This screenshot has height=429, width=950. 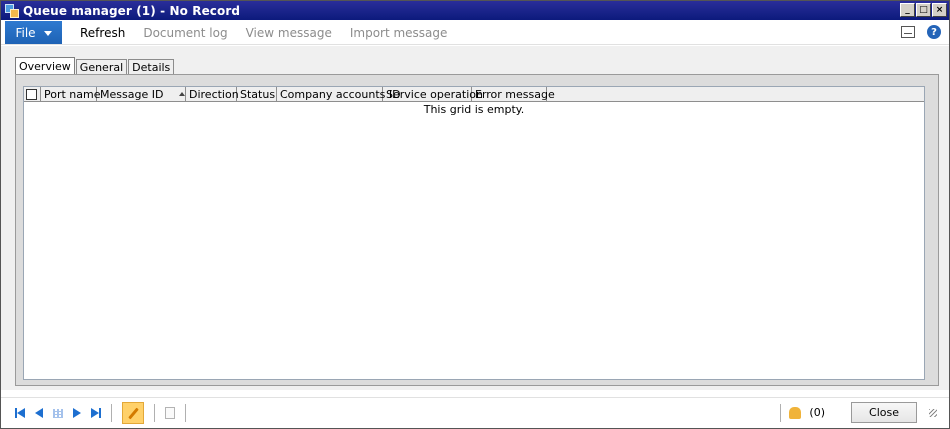 I want to click on maximize-button: □, so click(x=923, y=10).